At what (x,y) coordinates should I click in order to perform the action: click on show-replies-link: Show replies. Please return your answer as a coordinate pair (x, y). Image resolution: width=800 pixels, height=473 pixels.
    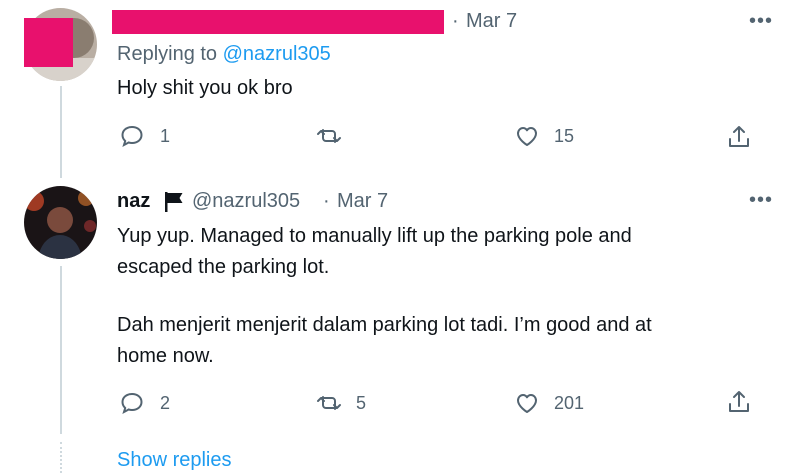
    Looking at the image, I should click on (174, 460).